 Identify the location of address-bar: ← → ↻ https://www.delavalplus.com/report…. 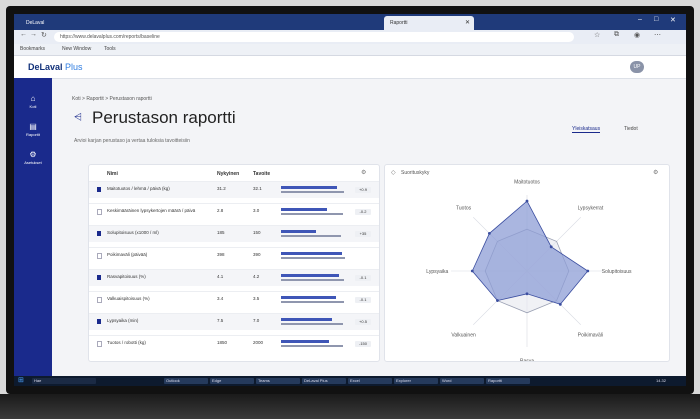
(350, 37).